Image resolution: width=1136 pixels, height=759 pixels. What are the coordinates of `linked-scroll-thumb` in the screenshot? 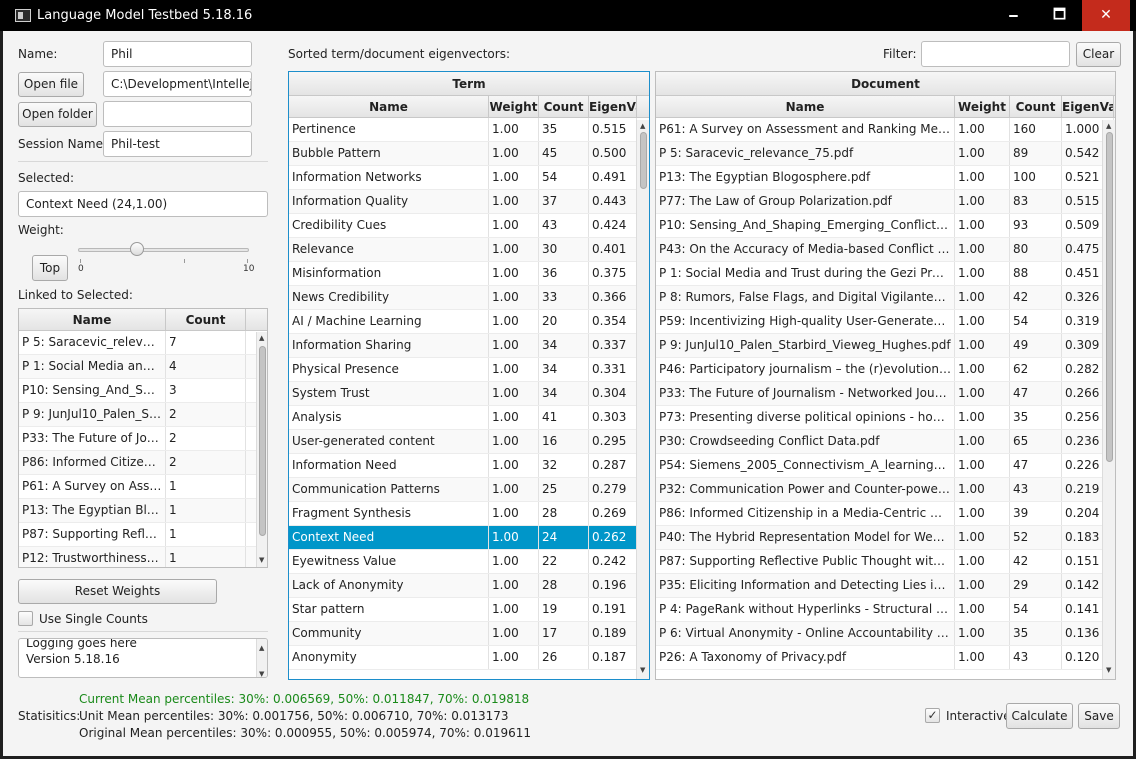 It's located at (262, 441).